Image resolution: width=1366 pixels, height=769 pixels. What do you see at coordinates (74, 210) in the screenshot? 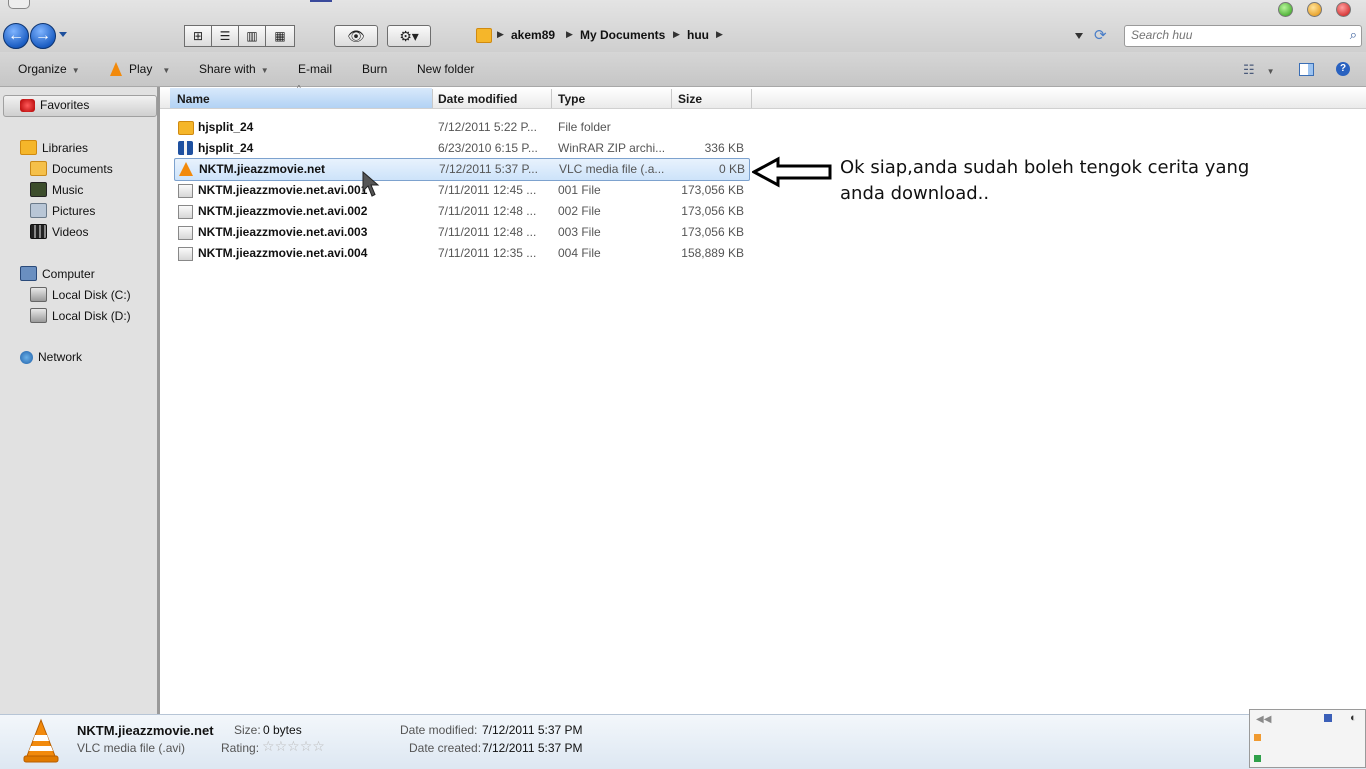
I see `sidebar-item-label: Pictures` at bounding box center [74, 210].